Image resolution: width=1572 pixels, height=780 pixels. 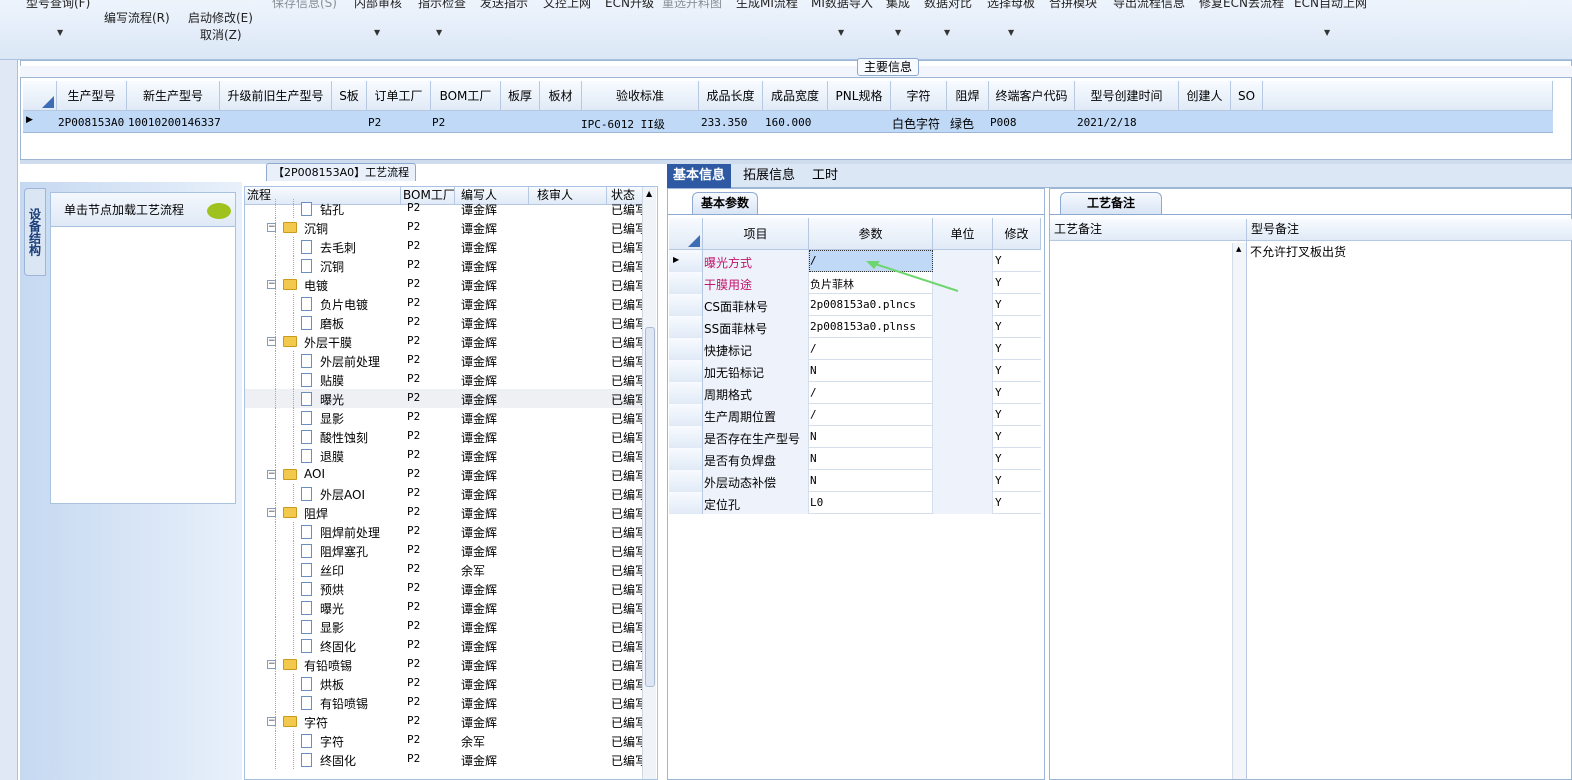 What do you see at coordinates (304, 5) in the screenshot?
I see `save-info-button: 保存信息(S)` at bounding box center [304, 5].